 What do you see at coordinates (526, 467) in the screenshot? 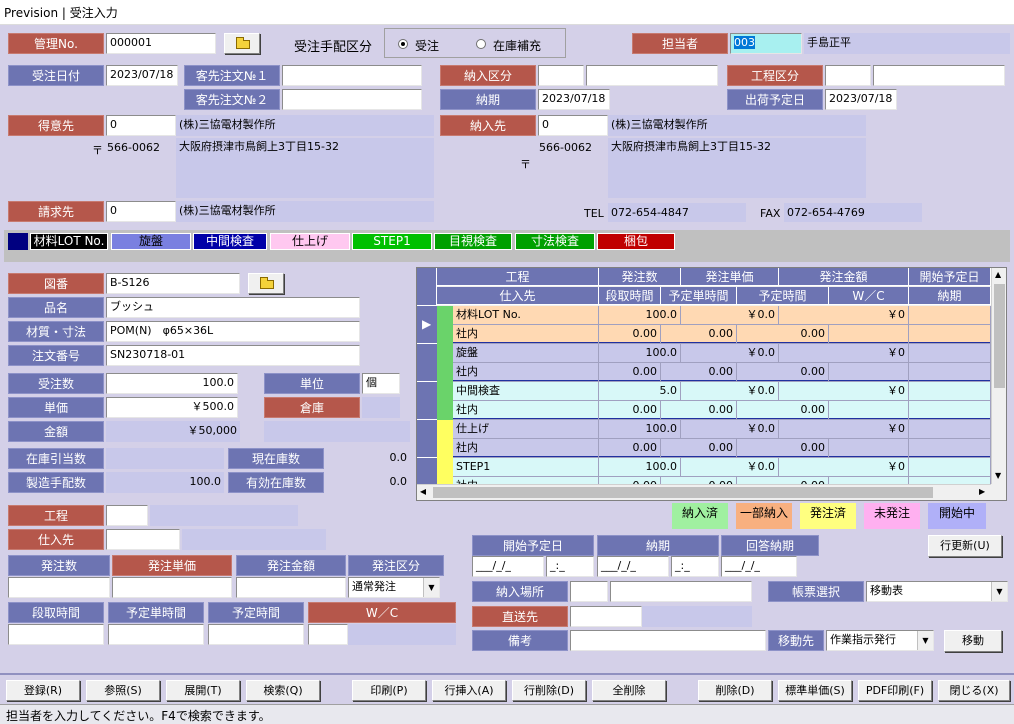
I see `cell-proc: STEP1` at bounding box center [526, 467].